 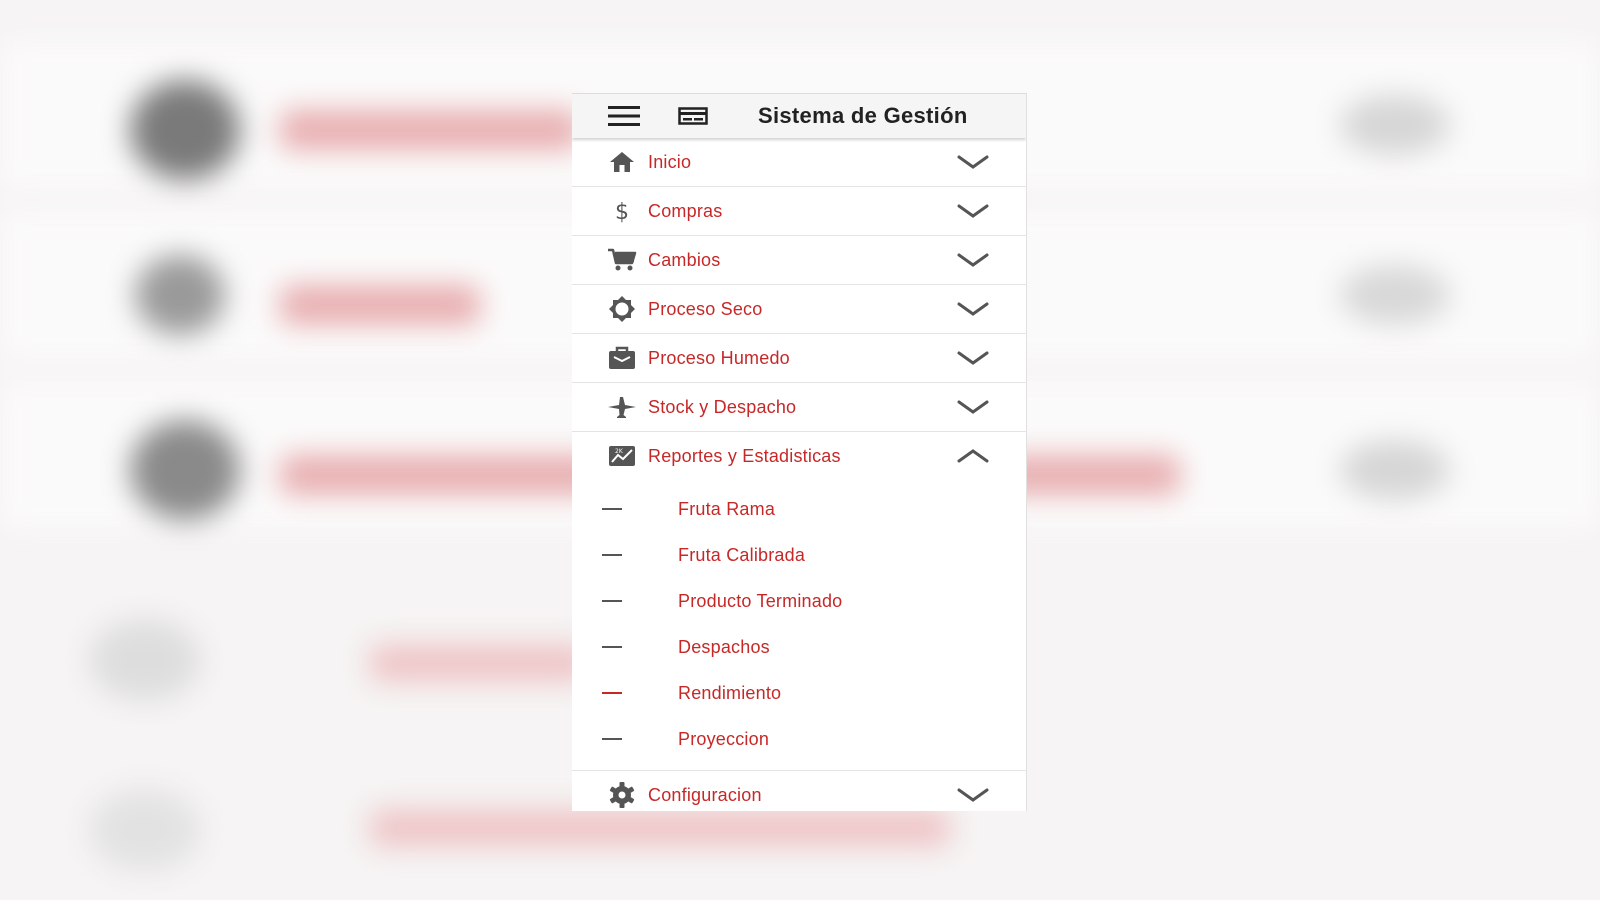 What do you see at coordinates (619, 451) in the screenshot?
I see `svg-text: 2K` at bounding box center [619, 451].